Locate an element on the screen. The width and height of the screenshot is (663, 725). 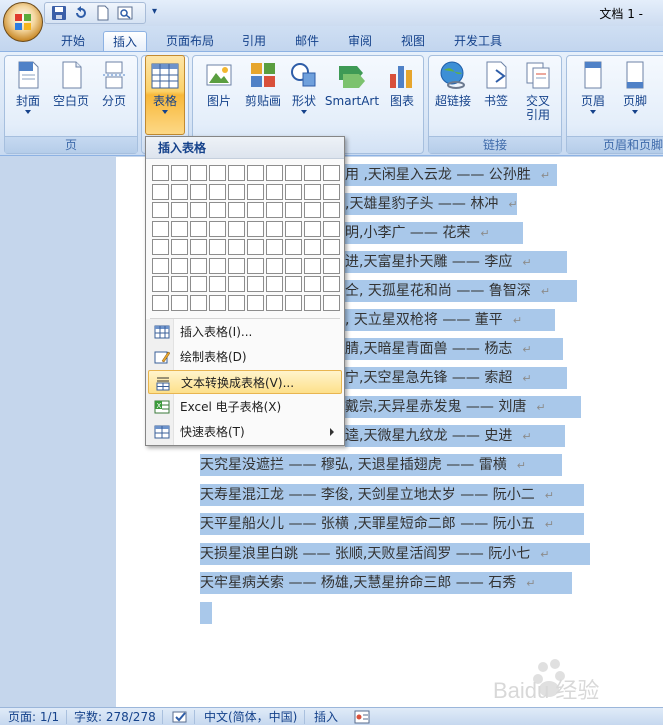
status-insert-mode: 插入 is located at coordinates (326, 717).